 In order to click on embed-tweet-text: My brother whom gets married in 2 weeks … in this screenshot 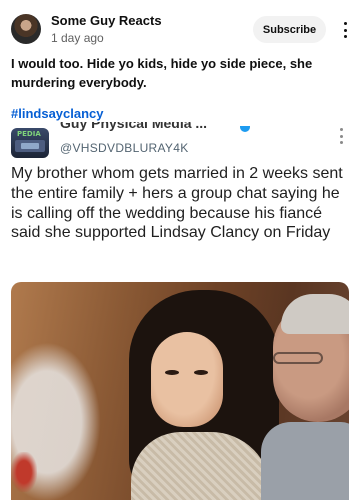, I will do `click(177, 203)`.